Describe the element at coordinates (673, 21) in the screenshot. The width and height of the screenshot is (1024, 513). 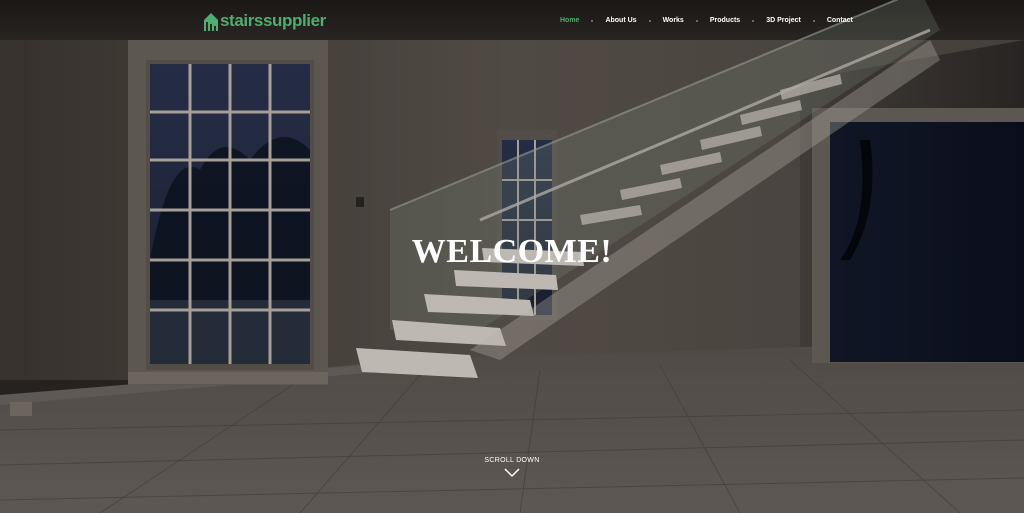
I see `nav-item-works: Works` at that location.